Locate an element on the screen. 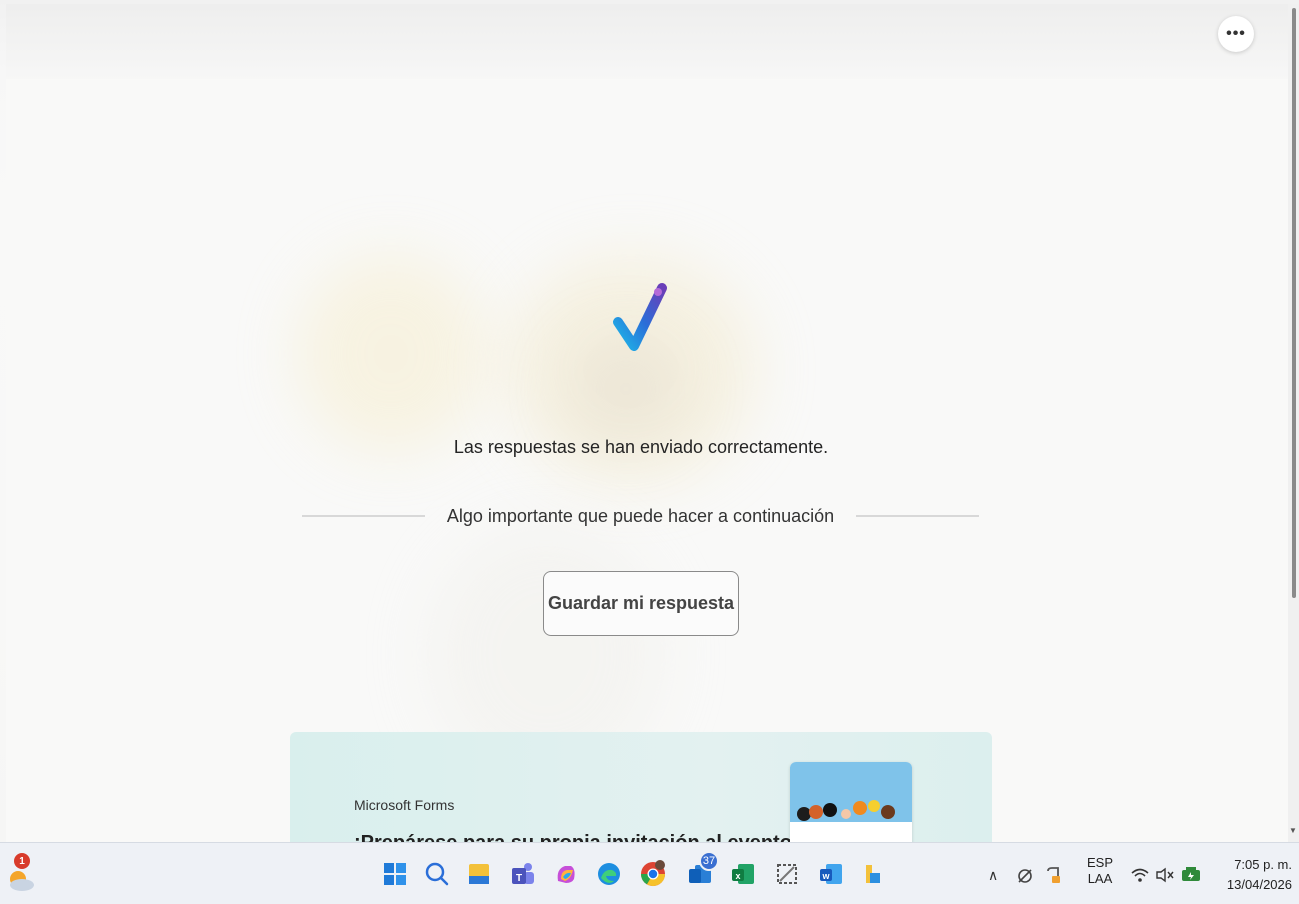 This screenshot has height=904, width=1299. clock-time: 7:05 p. m. is located at coordinates (1263, 864).